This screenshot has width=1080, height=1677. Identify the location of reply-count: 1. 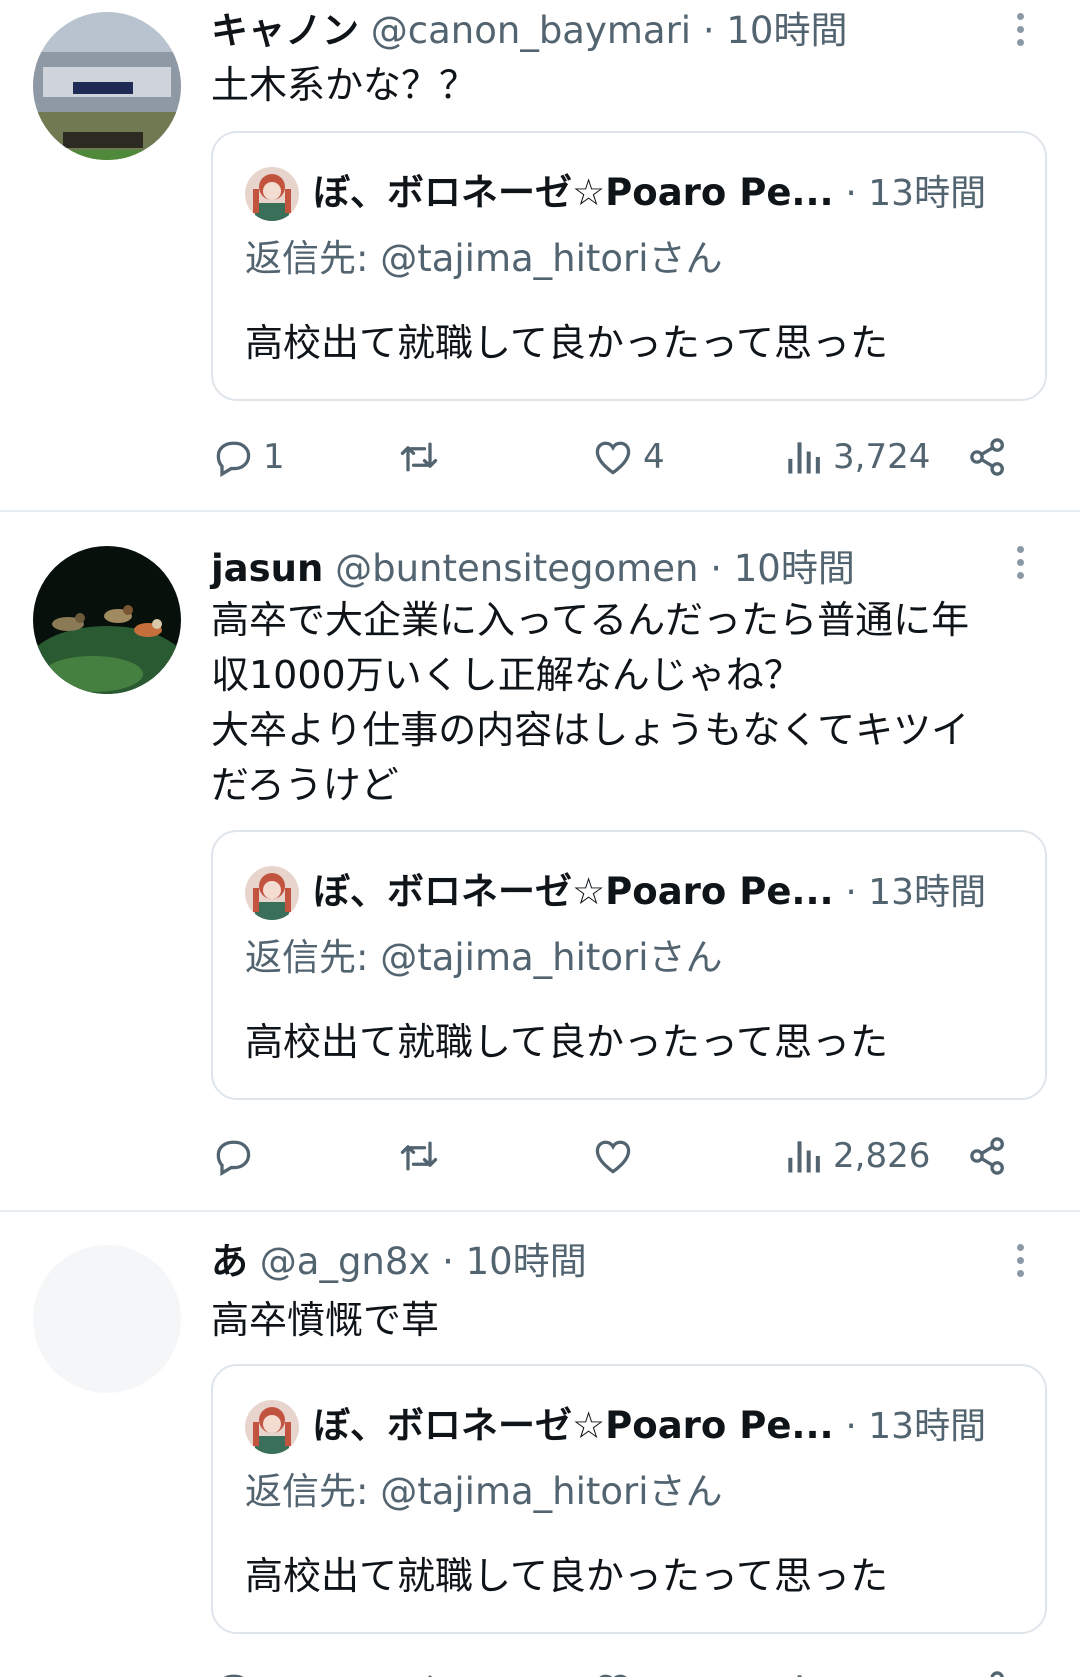
(274, 457).